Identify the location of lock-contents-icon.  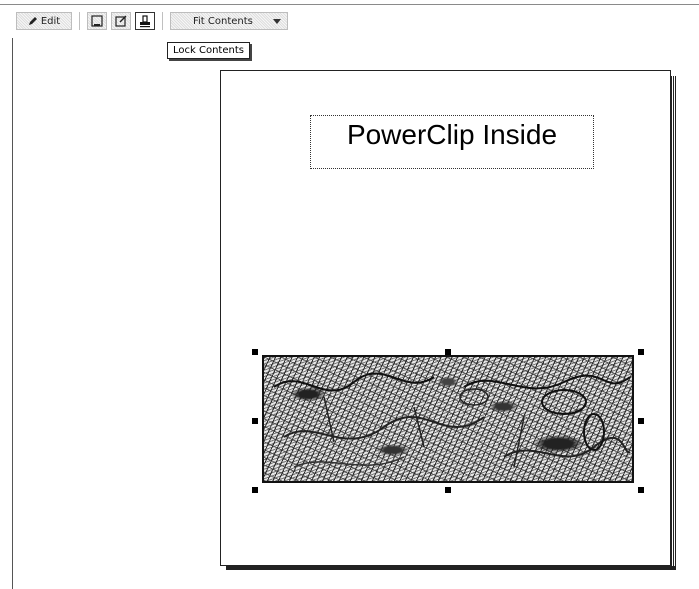
(145, 20).